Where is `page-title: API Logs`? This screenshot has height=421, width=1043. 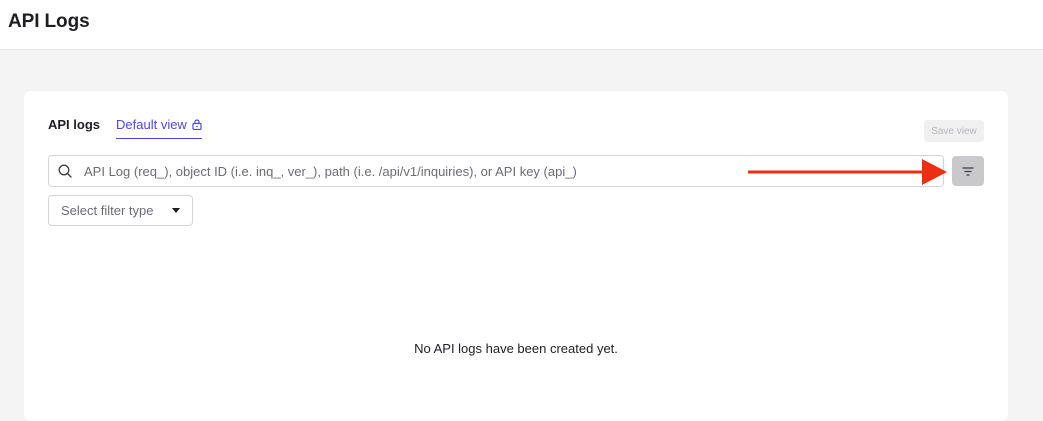
page-title: API Logs is located at coordinates (49, 21).